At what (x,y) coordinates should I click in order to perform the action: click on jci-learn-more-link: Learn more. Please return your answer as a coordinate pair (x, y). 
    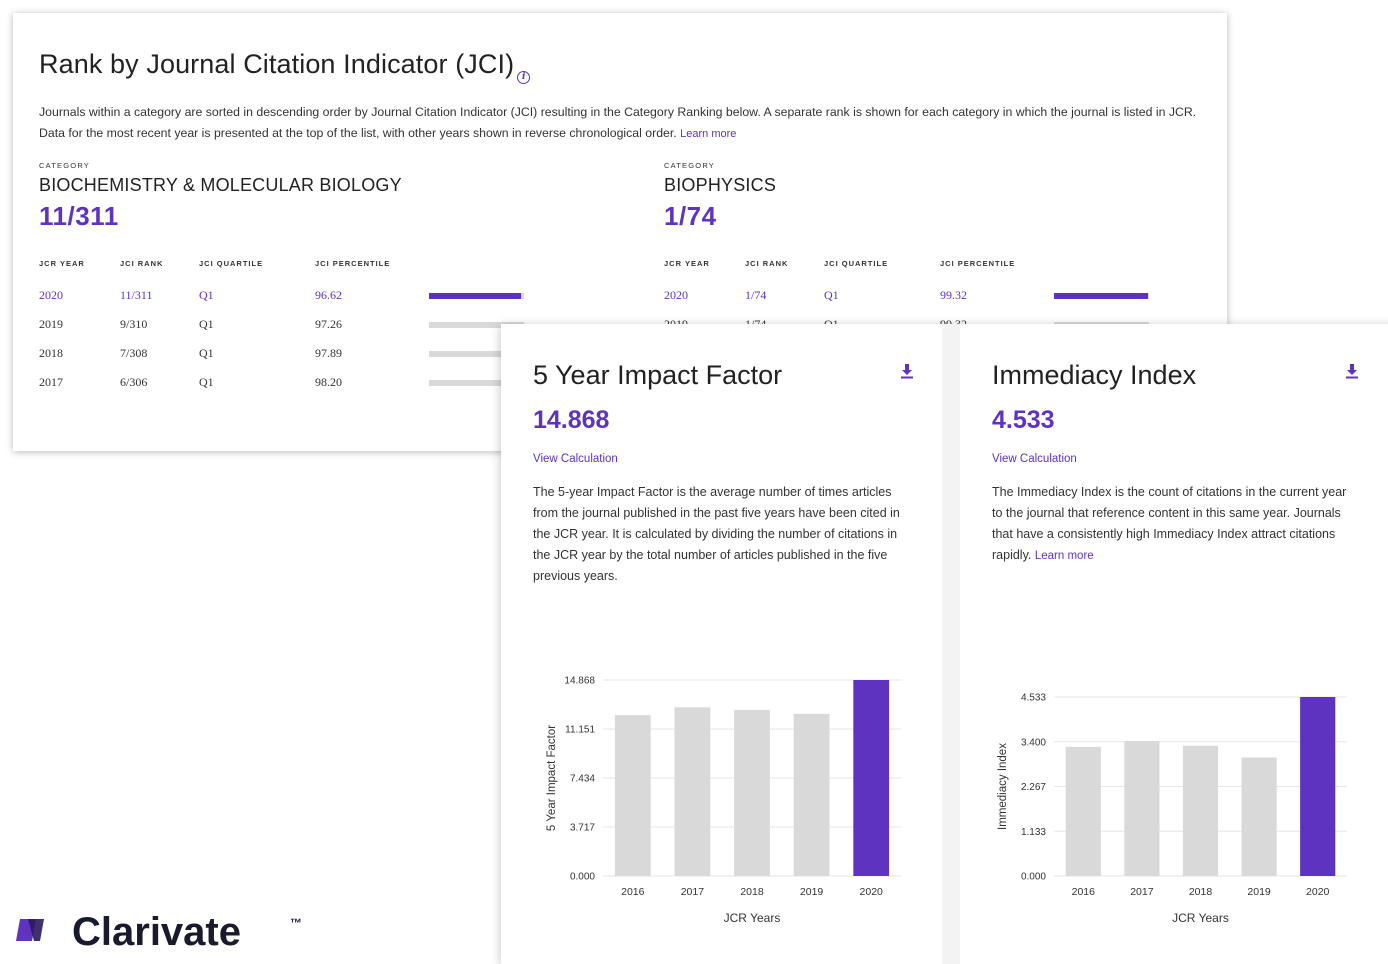
    Looking at the image, I should click on (708, 134).